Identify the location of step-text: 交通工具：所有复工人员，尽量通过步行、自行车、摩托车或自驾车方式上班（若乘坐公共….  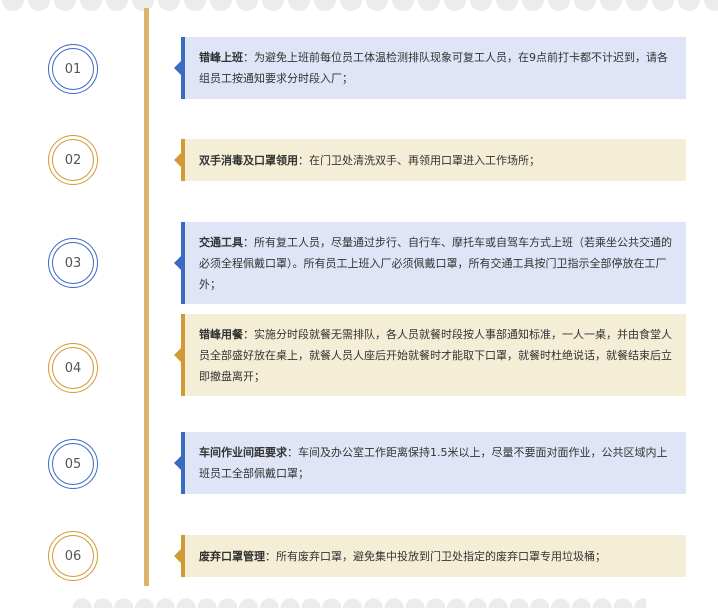
(437, 263).